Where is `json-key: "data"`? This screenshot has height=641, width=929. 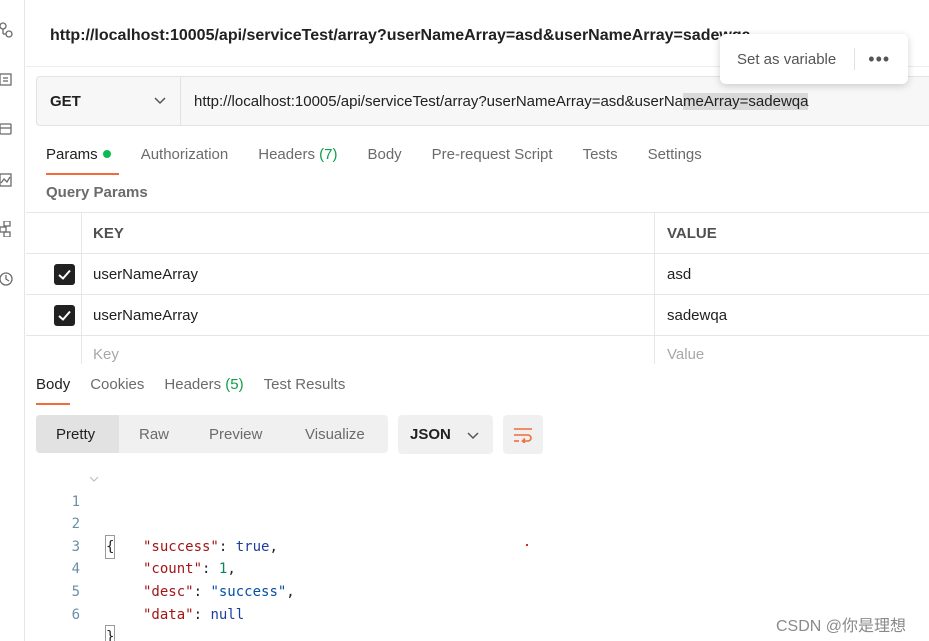
json-key: "data" is located at coordinates (168, 614).